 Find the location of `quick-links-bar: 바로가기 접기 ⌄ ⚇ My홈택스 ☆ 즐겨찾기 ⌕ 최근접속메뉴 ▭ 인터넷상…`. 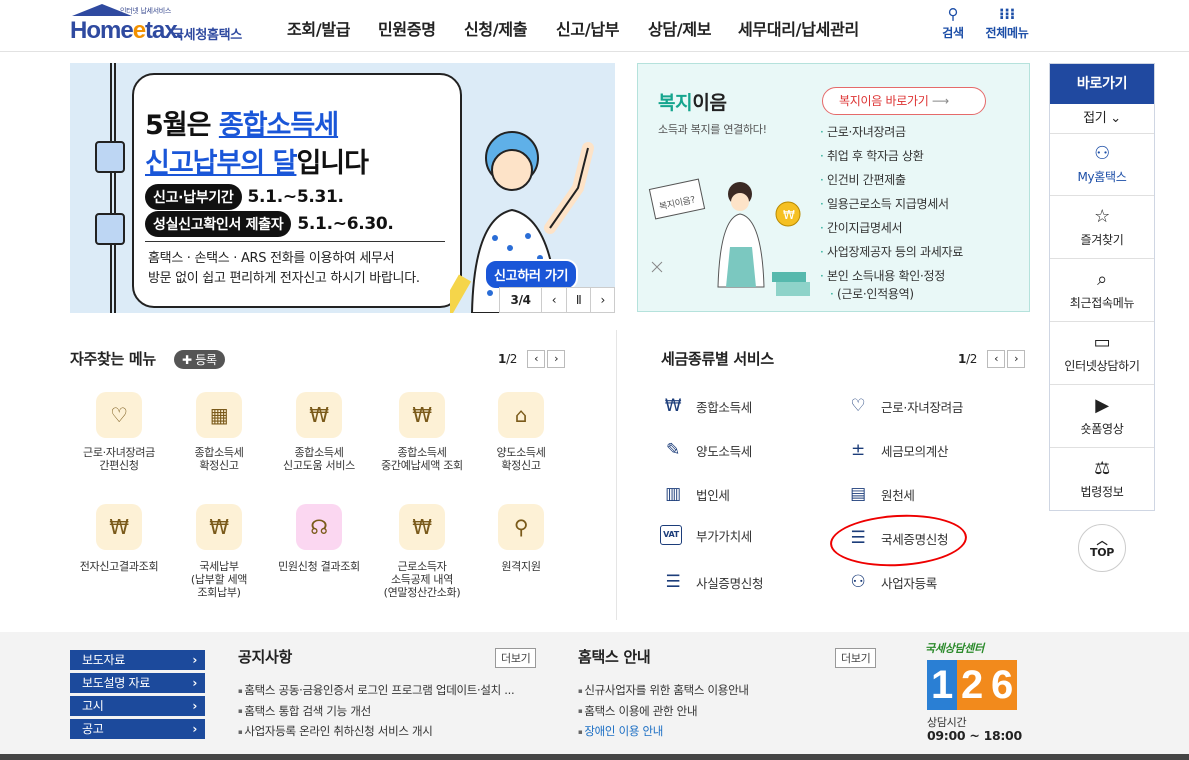

quick-links-bar: 바로가기 접기 ⌄ ⚇ My홈택스 ☆ 즐겨찾기 ⌕ 최근접속메뉴 ▭ 인터넷상… is located at coordinates (1102, 287).